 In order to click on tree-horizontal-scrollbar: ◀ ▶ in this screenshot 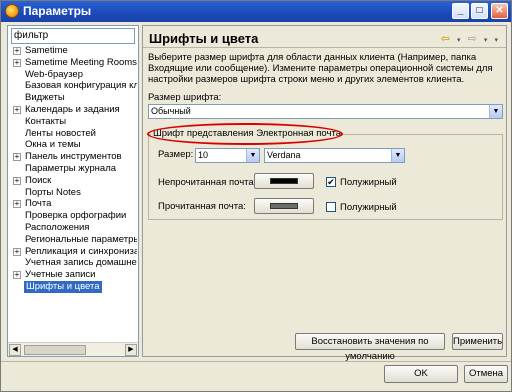, I will do `click(73, 349)`.